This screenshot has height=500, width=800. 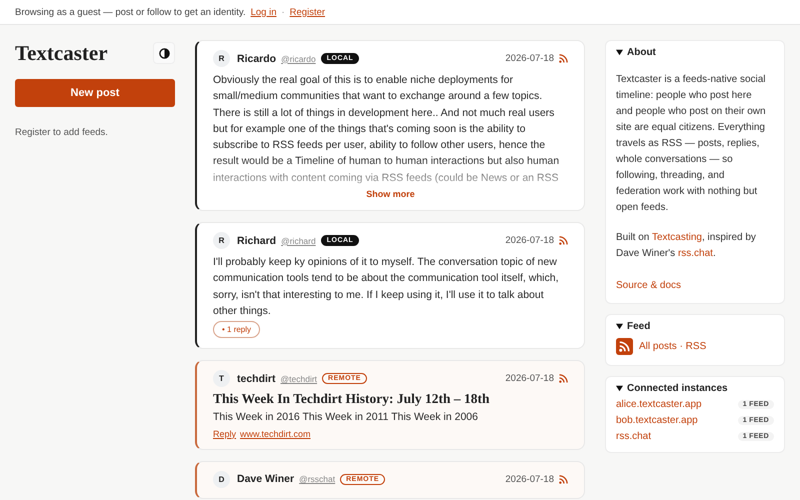 I want to click on instance-link: rss.chat, so click(x=634, y=436).